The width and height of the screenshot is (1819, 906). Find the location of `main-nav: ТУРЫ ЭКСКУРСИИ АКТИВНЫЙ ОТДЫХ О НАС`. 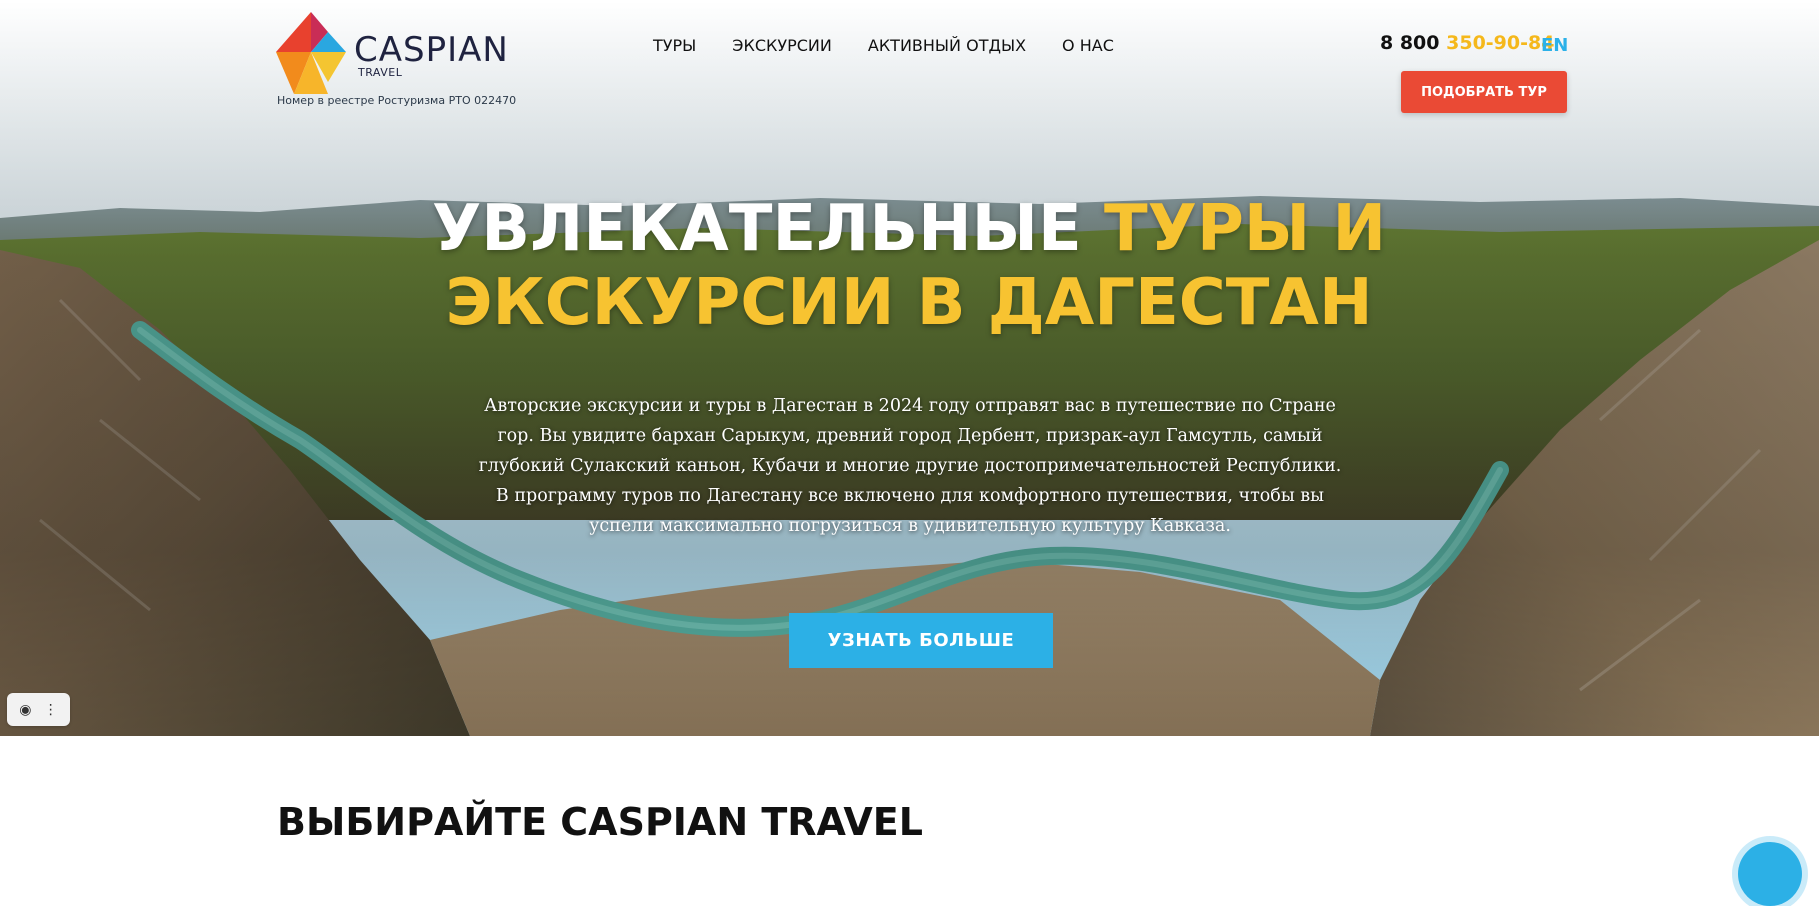

main-nav: ТУРЫ ЭКСКУРСИИ АКТИВНЫЙ ОТДЫХ О НАС is located at coordinates (883, 45).